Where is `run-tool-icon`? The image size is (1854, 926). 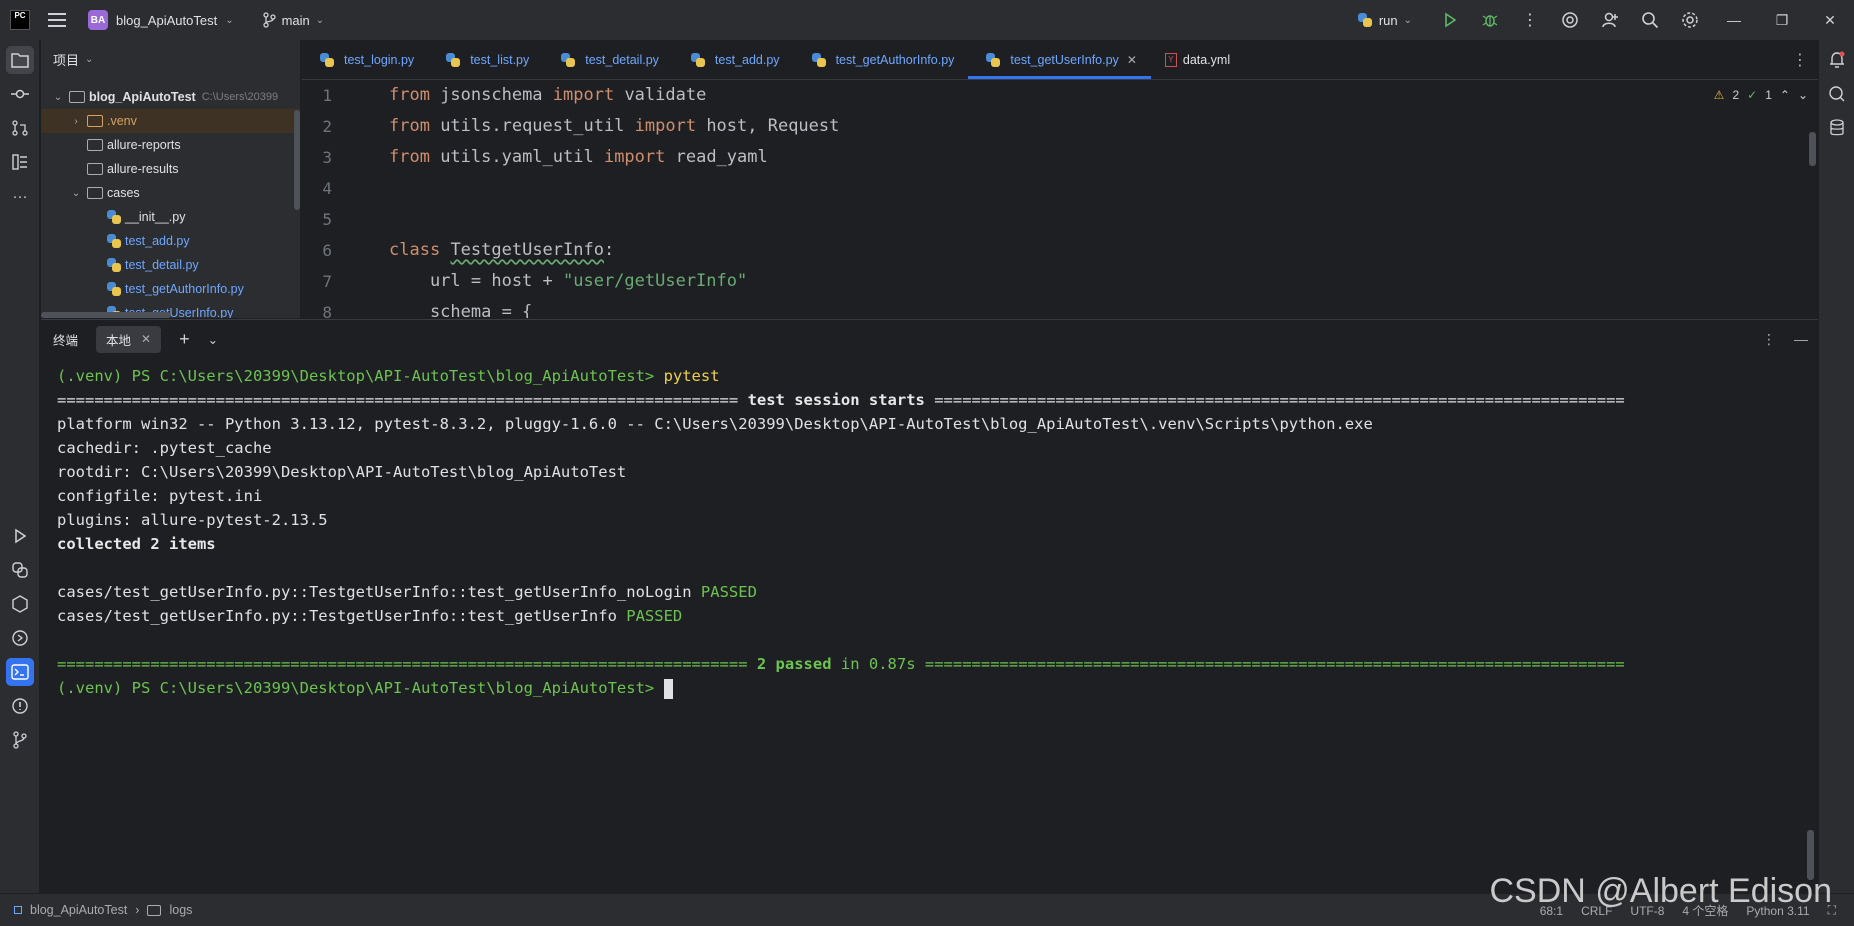 run-tool-icon is located at coordinates (20, 536).